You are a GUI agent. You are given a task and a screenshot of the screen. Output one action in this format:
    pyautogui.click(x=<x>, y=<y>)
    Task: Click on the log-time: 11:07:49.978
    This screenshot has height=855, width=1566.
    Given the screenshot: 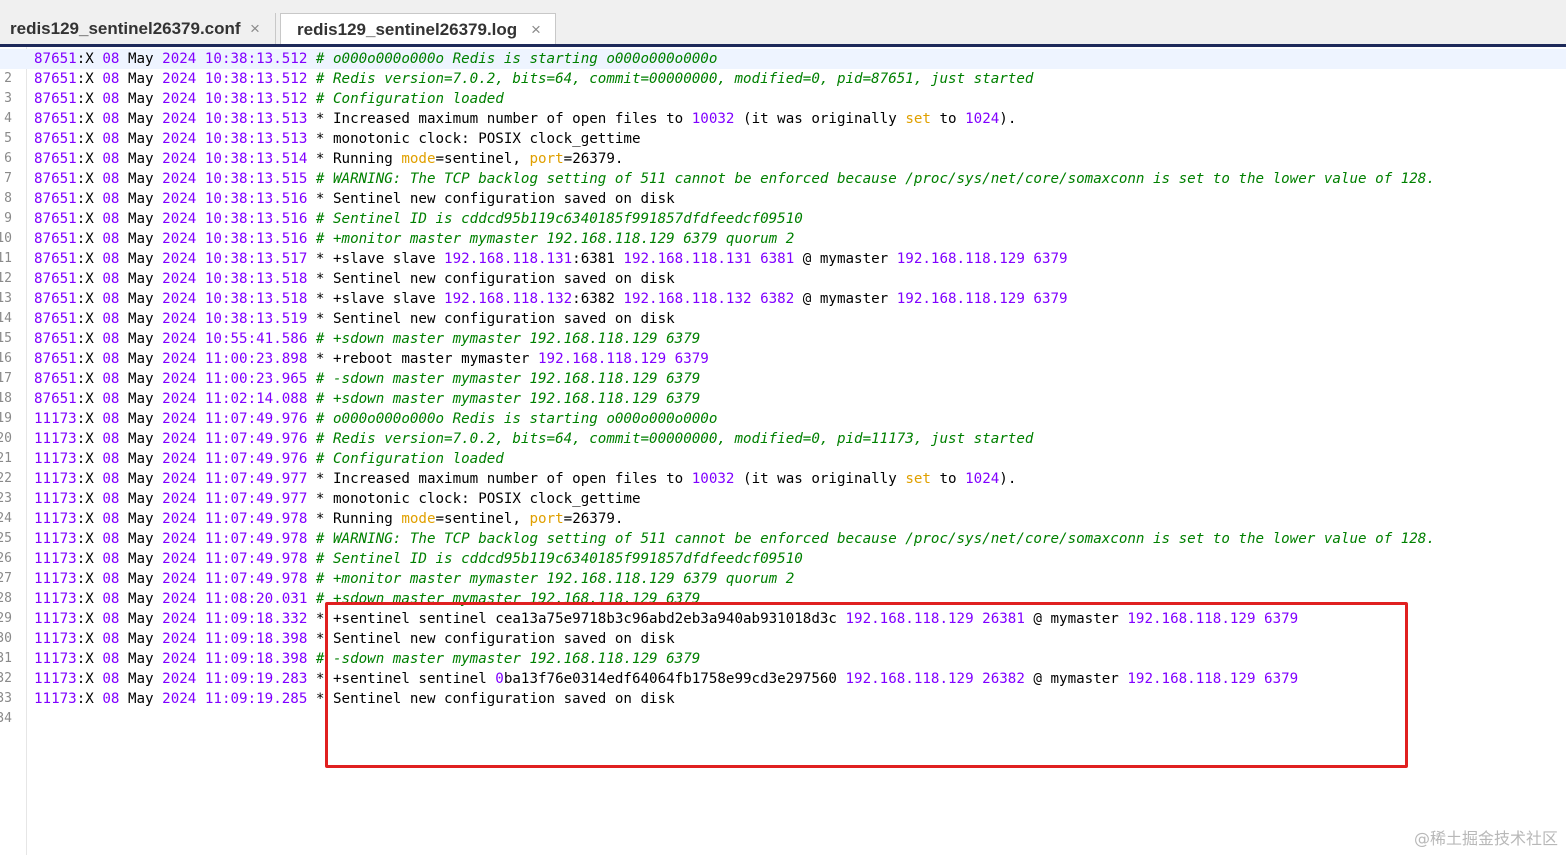 What is the action you would take?
    pyautogui.click(x=256, y=519)
    